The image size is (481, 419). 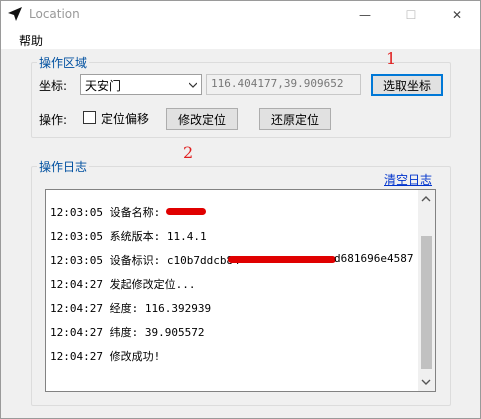 What do you see at coordinates (457, 15) in the screenshot?
I see `close-button: ✕` at bounding box center [457, 15].